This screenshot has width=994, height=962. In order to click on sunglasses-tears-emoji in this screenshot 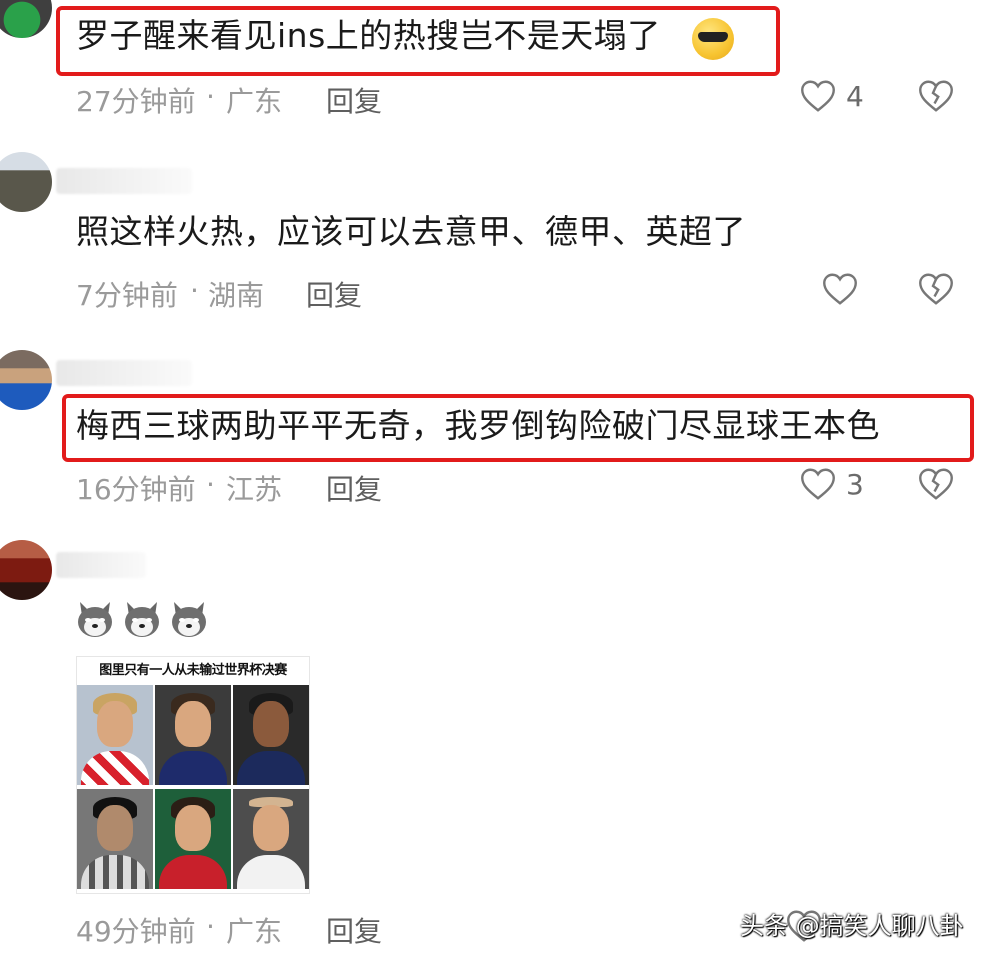, I will do `click(713, 39)`.